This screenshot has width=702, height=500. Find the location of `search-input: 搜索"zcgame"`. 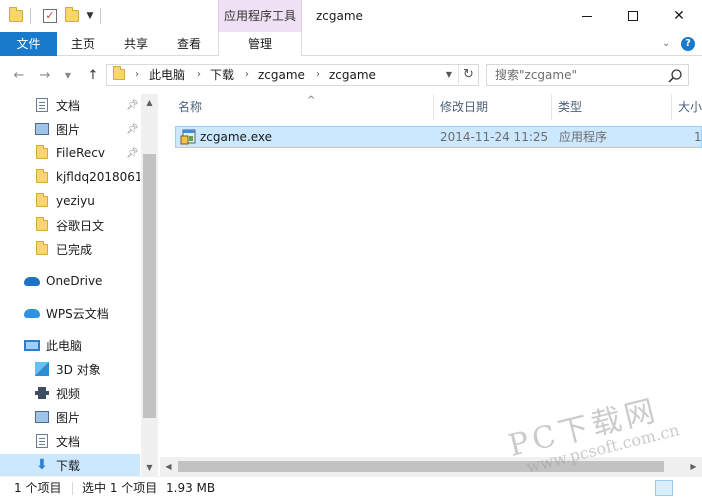

search-input: 搜索"zcgame" is located at coordinates (536, 75).